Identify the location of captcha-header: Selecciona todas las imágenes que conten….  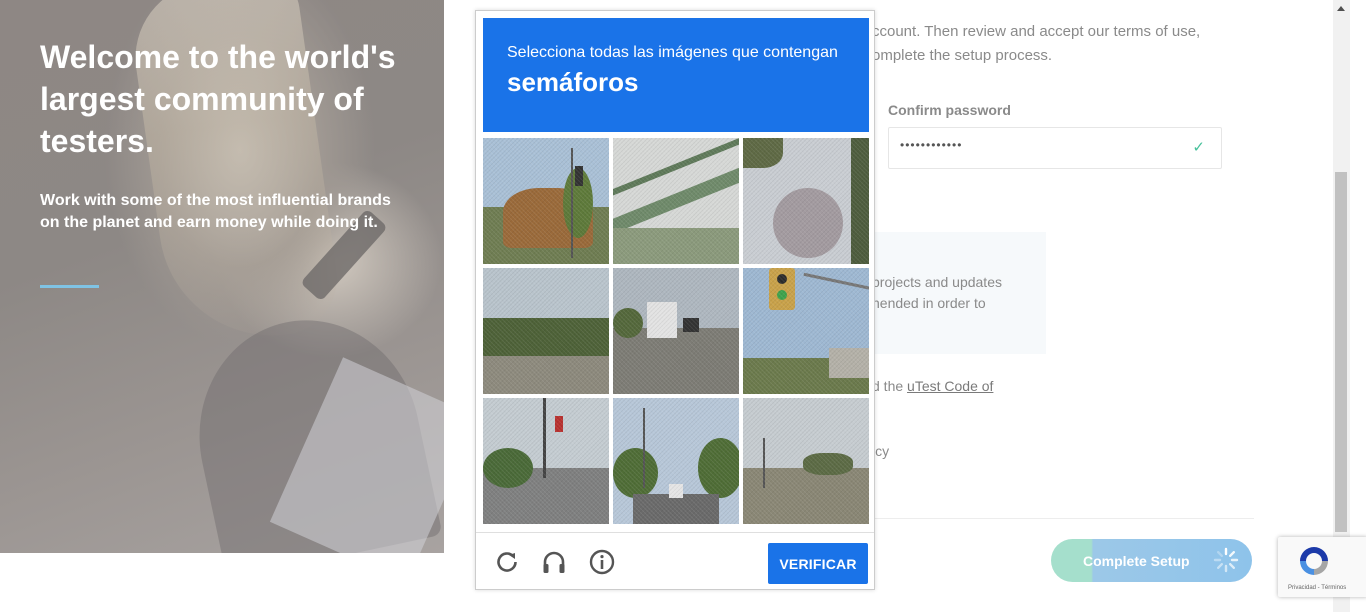
(676, 75).